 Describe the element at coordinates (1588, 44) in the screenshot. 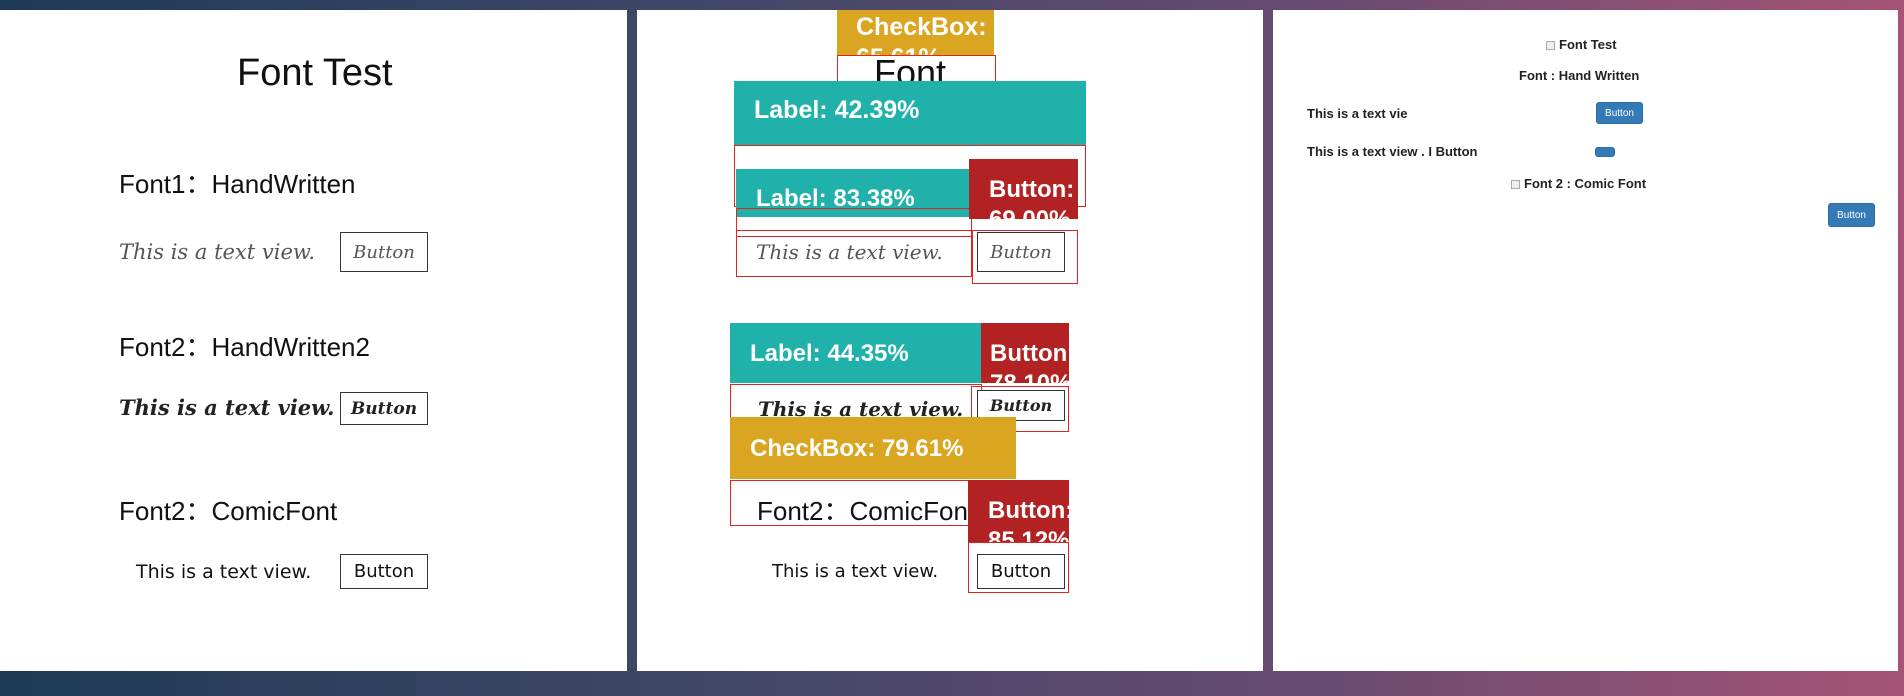

I see `checkbox-label: Font Test` at that location.